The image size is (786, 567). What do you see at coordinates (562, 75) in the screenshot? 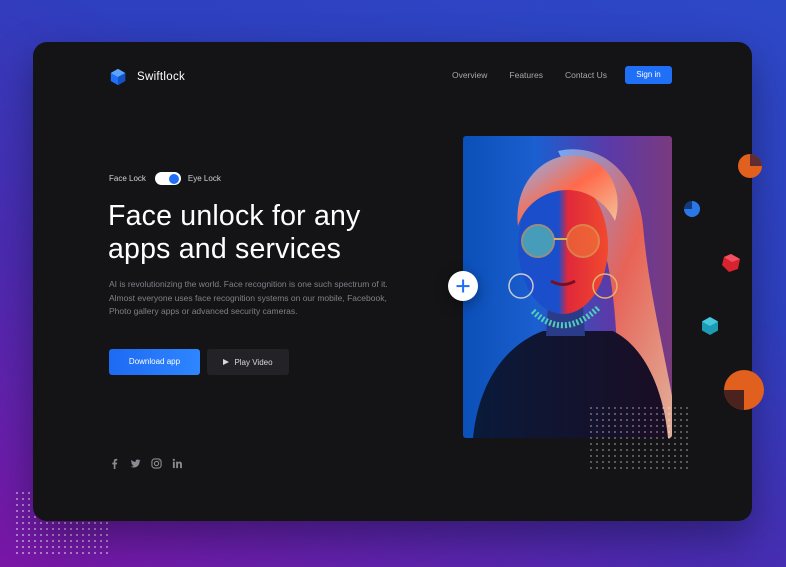
I see `top-nav: Overview Features Contact Us Sign in` at bounding box center [562, 75].